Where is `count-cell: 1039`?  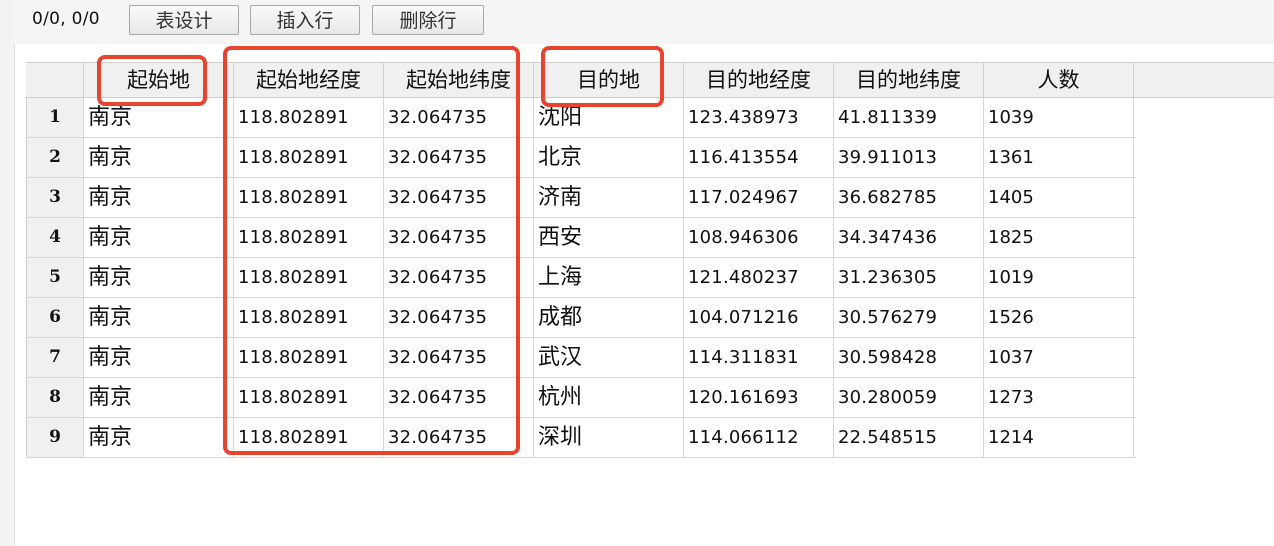 count-cell: 1039 is located at coordinates (1059, 117).